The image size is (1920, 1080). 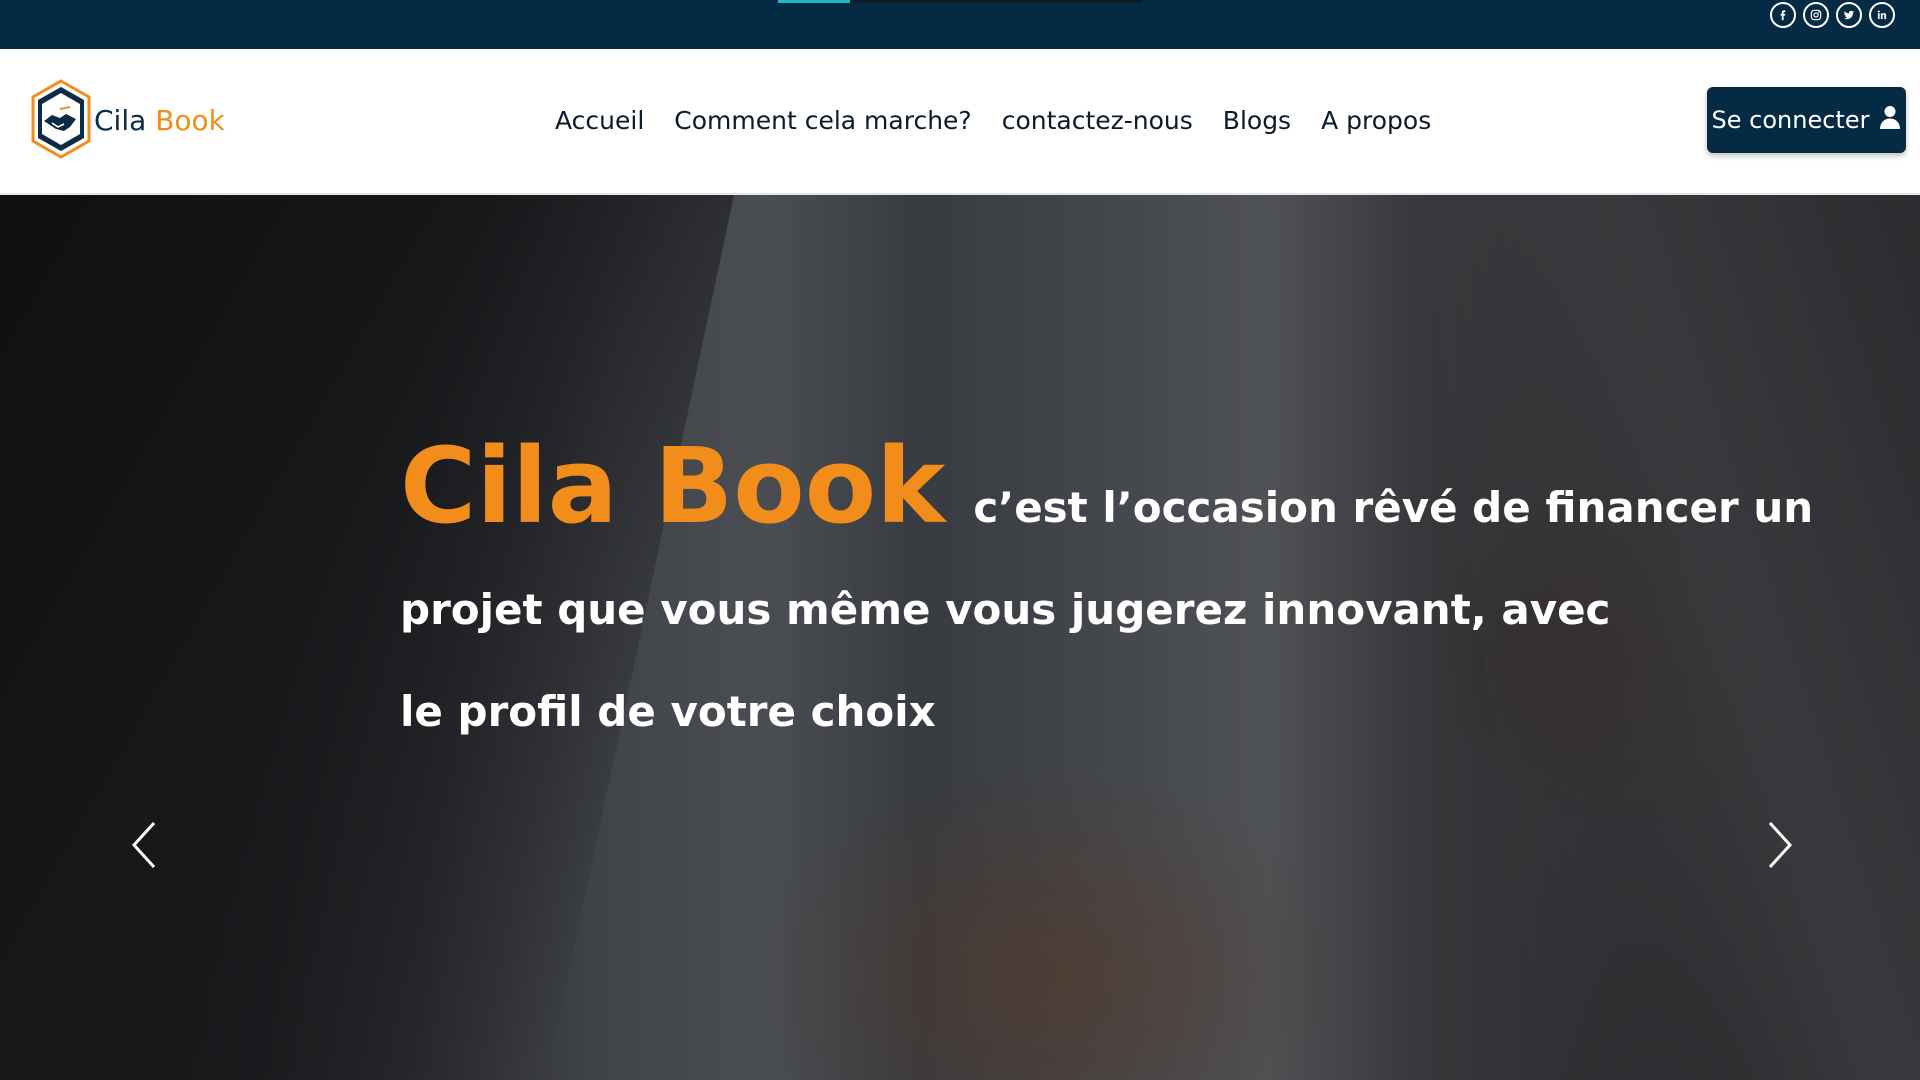 I want to click on hero-brand: Cila Book, so click(x=673, y=486).